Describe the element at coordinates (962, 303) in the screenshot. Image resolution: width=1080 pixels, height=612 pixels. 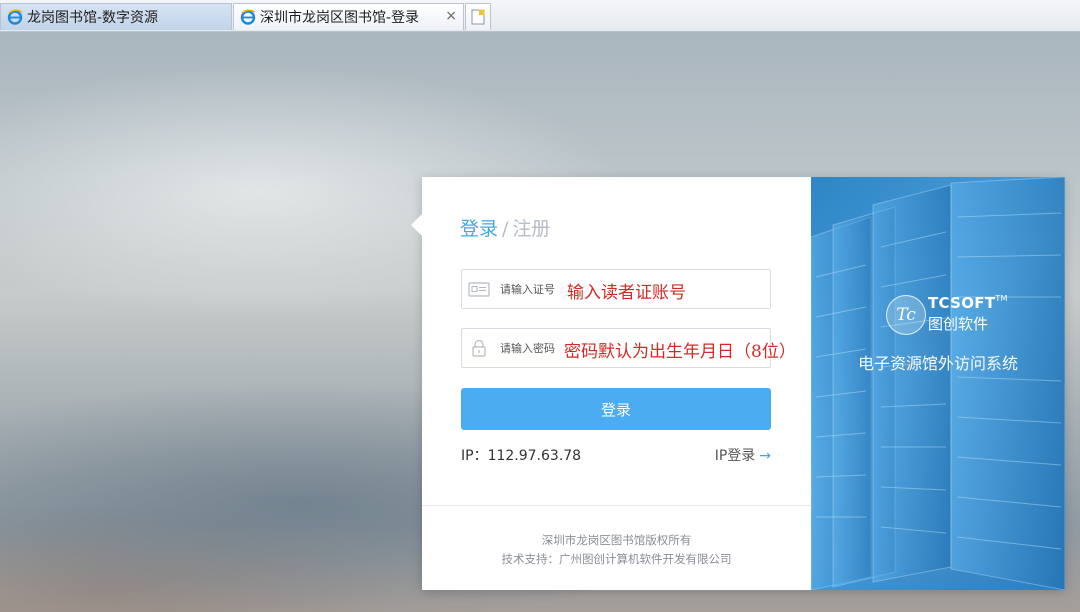
I see `brand-name-en-text: TCSOFT` at that location.